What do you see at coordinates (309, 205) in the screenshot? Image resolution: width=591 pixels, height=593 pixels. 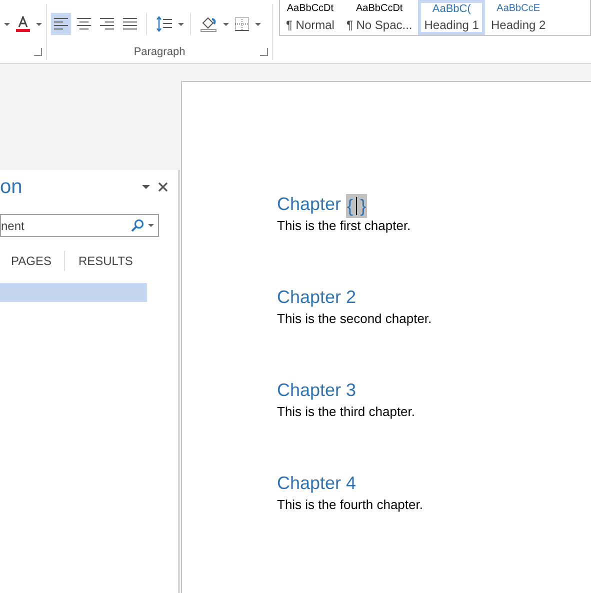 I see `chapter-heading: Chapter` at bounding box center [309, 205].